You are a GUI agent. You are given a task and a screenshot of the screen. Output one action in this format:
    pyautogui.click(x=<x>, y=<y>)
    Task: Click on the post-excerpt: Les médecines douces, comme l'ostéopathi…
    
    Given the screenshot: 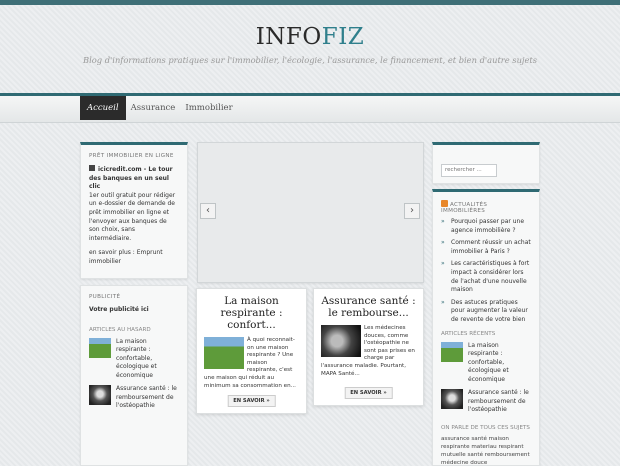 What is the action you would take?
    pyautogui.click(x=368, y=351)
    